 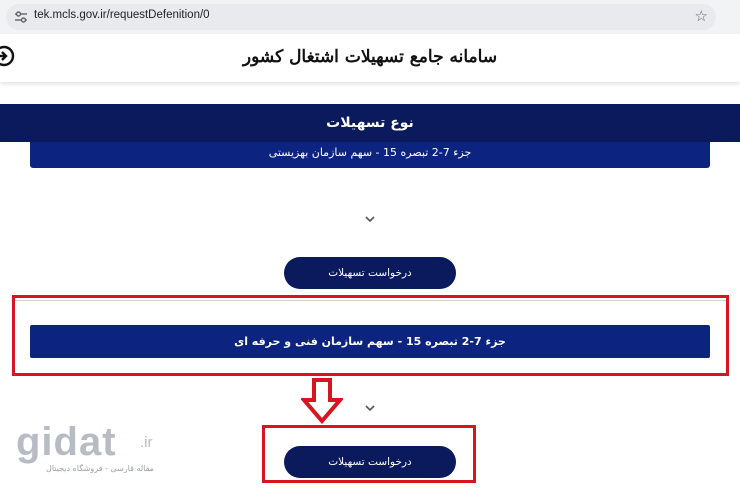 I want to click on facility-item-behzisti: جزء 7-2 تبصره 15 - سهم سازمان بهزیستی, so click(x=370, y=155).